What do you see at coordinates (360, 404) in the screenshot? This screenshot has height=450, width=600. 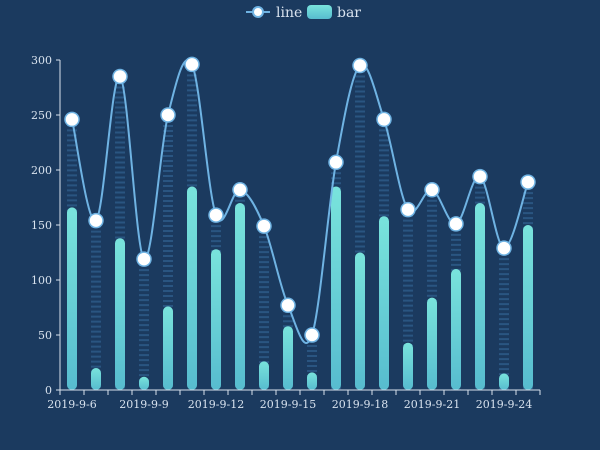 I see `x-tick-label: 2019-9-18` at bounding box center [360, 404].